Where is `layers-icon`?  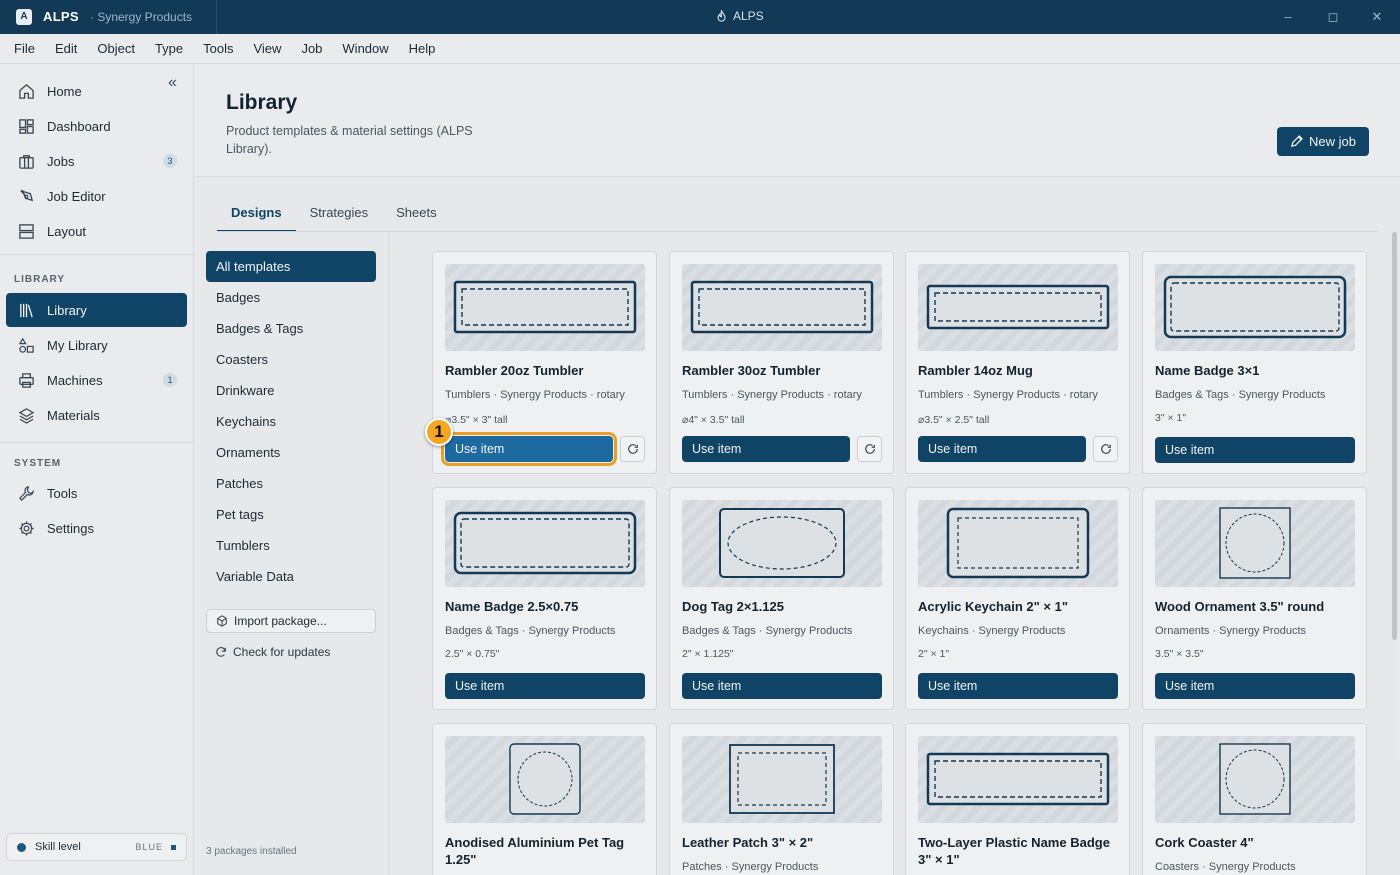
layers-icon is located at coordinates (26, 415).